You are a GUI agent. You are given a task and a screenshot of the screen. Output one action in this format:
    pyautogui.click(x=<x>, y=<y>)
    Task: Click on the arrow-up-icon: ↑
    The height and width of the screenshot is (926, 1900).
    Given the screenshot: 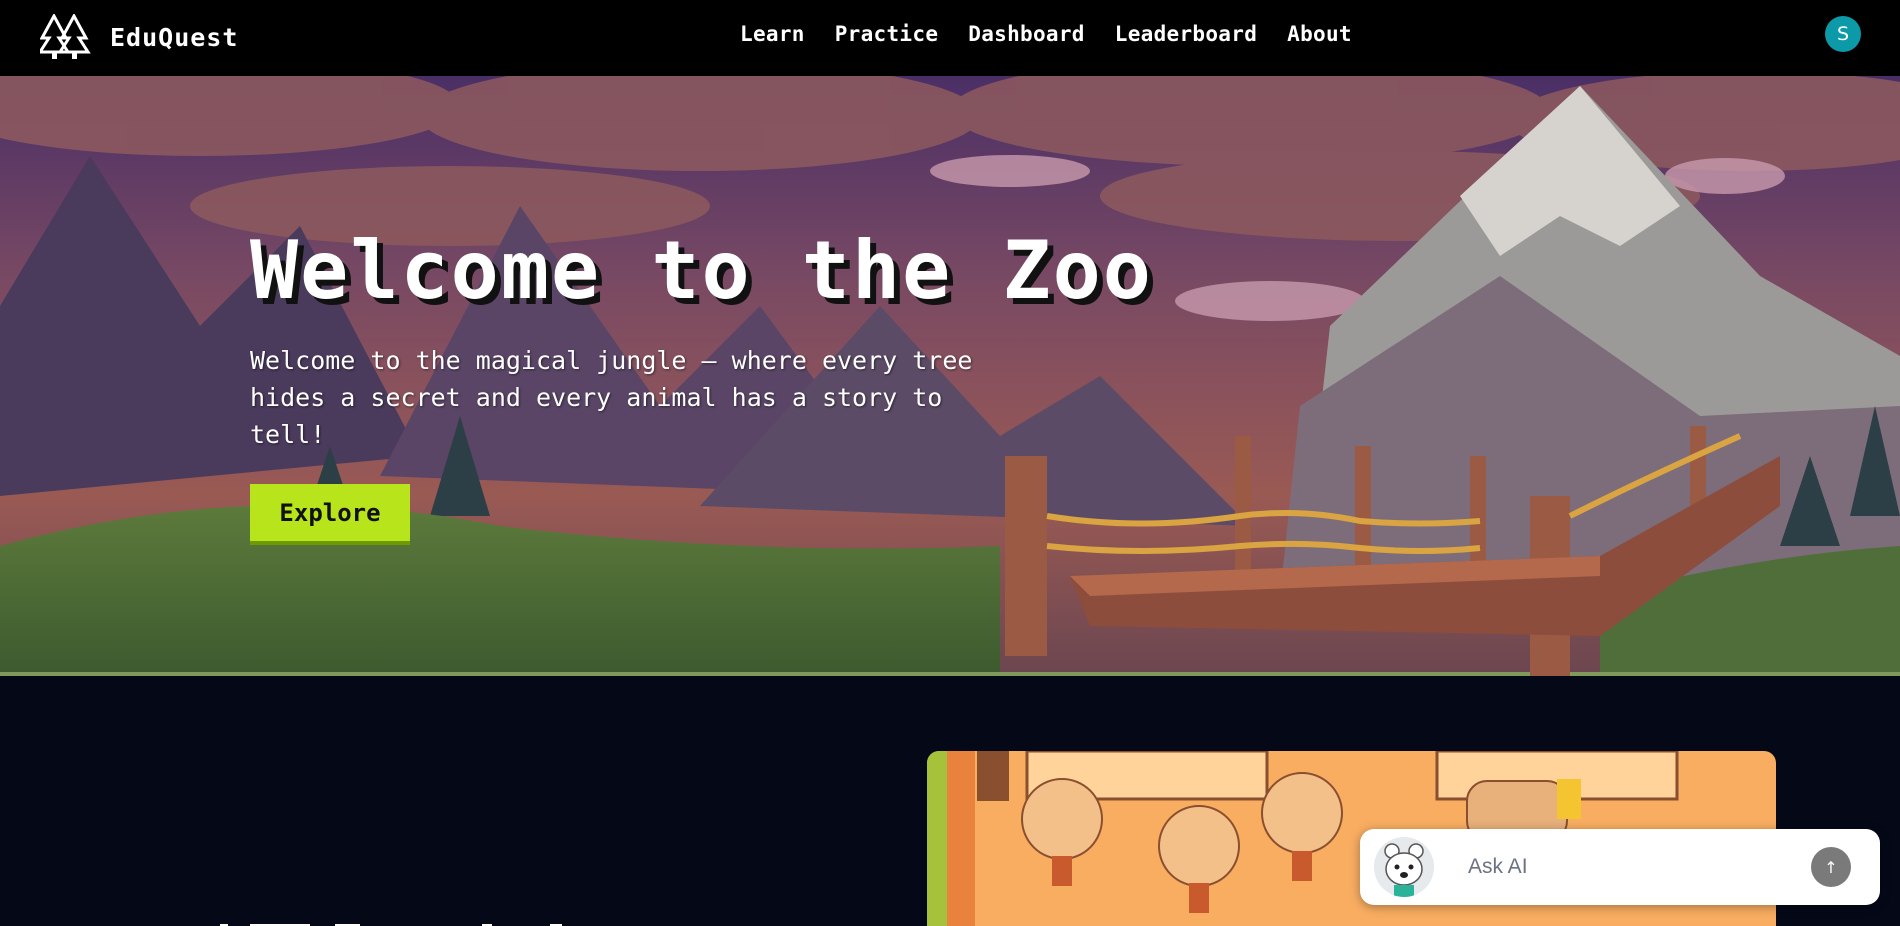 What is the action you would take?
    pyautogui.click(x=1831, y=867)
    